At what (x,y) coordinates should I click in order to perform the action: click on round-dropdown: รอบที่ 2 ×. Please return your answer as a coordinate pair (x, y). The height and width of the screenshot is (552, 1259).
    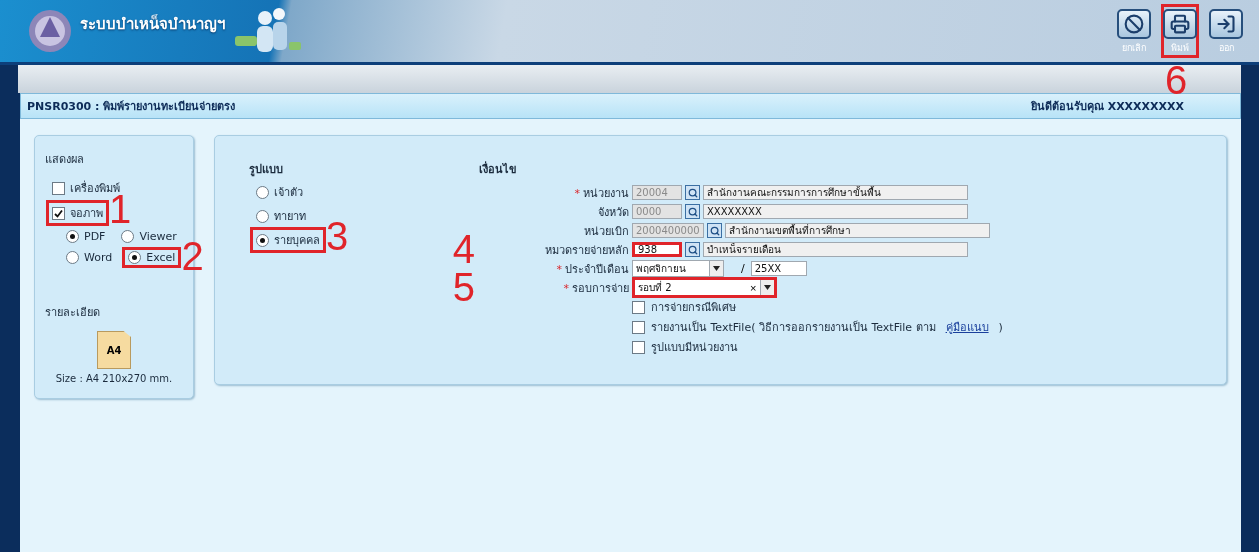
    Looking at the image, I should click on (705, 287).